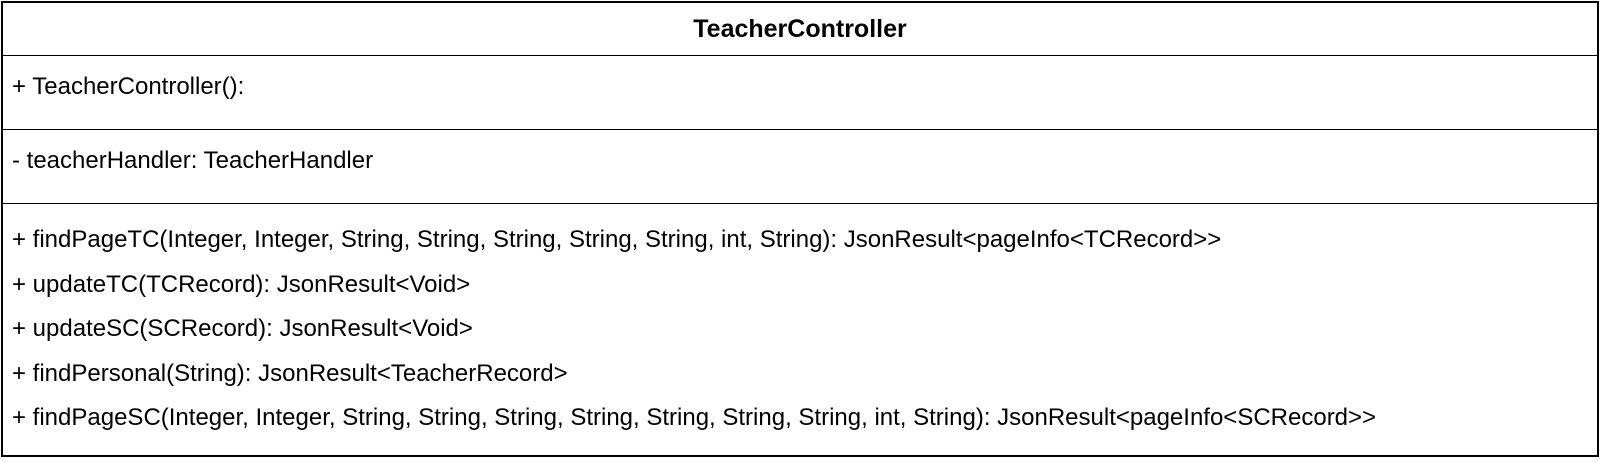 Image resolution: width=1602 pixels, height=462 pixels. Describe the element at coordinates (242, 328) in the screenshot. I see `method-member-updatesc: + updateSC(SCRecord): JsonResult<Void>` at that location.